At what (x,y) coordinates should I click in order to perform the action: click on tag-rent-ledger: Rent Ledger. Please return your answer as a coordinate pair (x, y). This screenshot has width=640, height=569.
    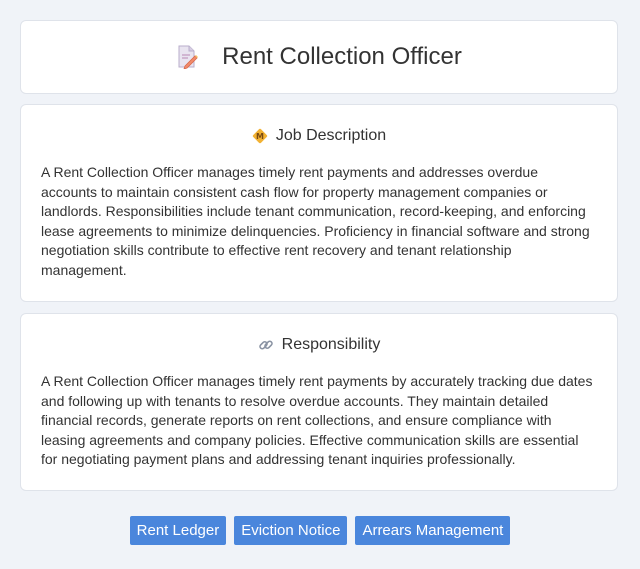
    Looking at the image, I should click on (178, 530).